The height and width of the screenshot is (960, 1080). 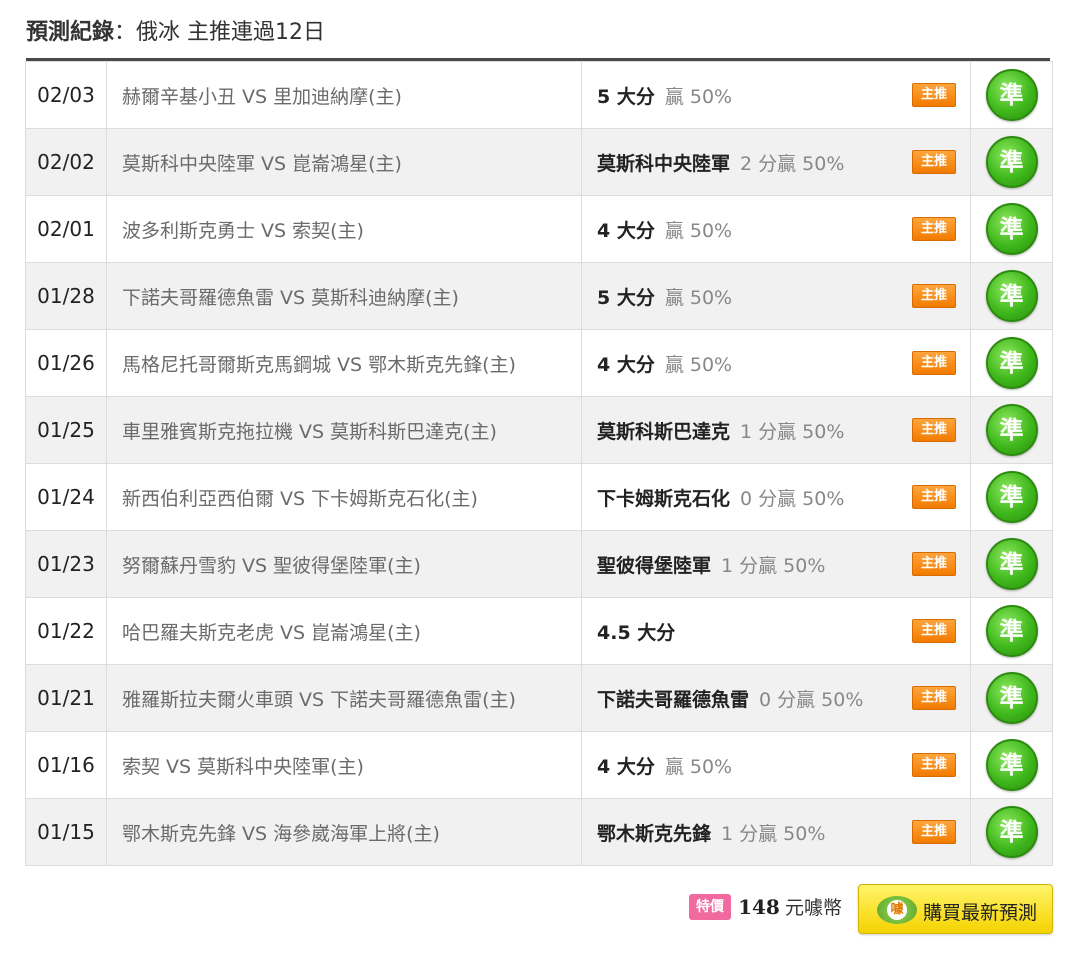 I want to click on price-info: 特價 148 元噱幣, so click(x=765, y=908).